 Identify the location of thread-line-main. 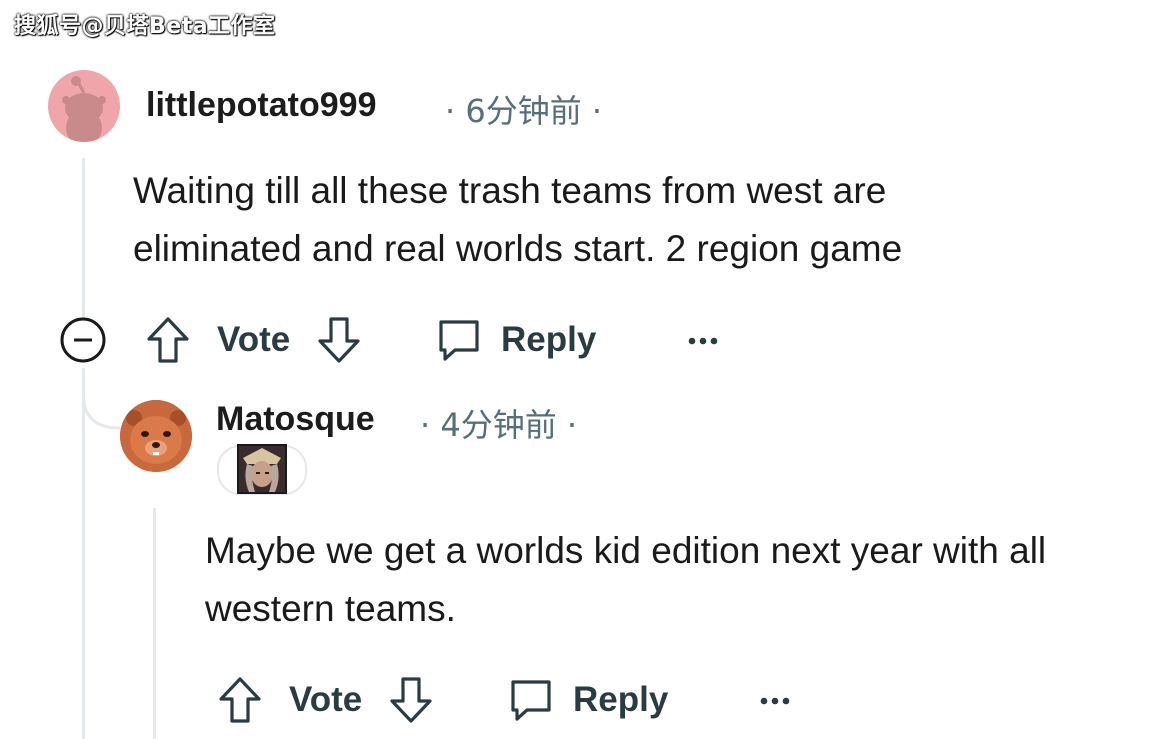
(83, 238).